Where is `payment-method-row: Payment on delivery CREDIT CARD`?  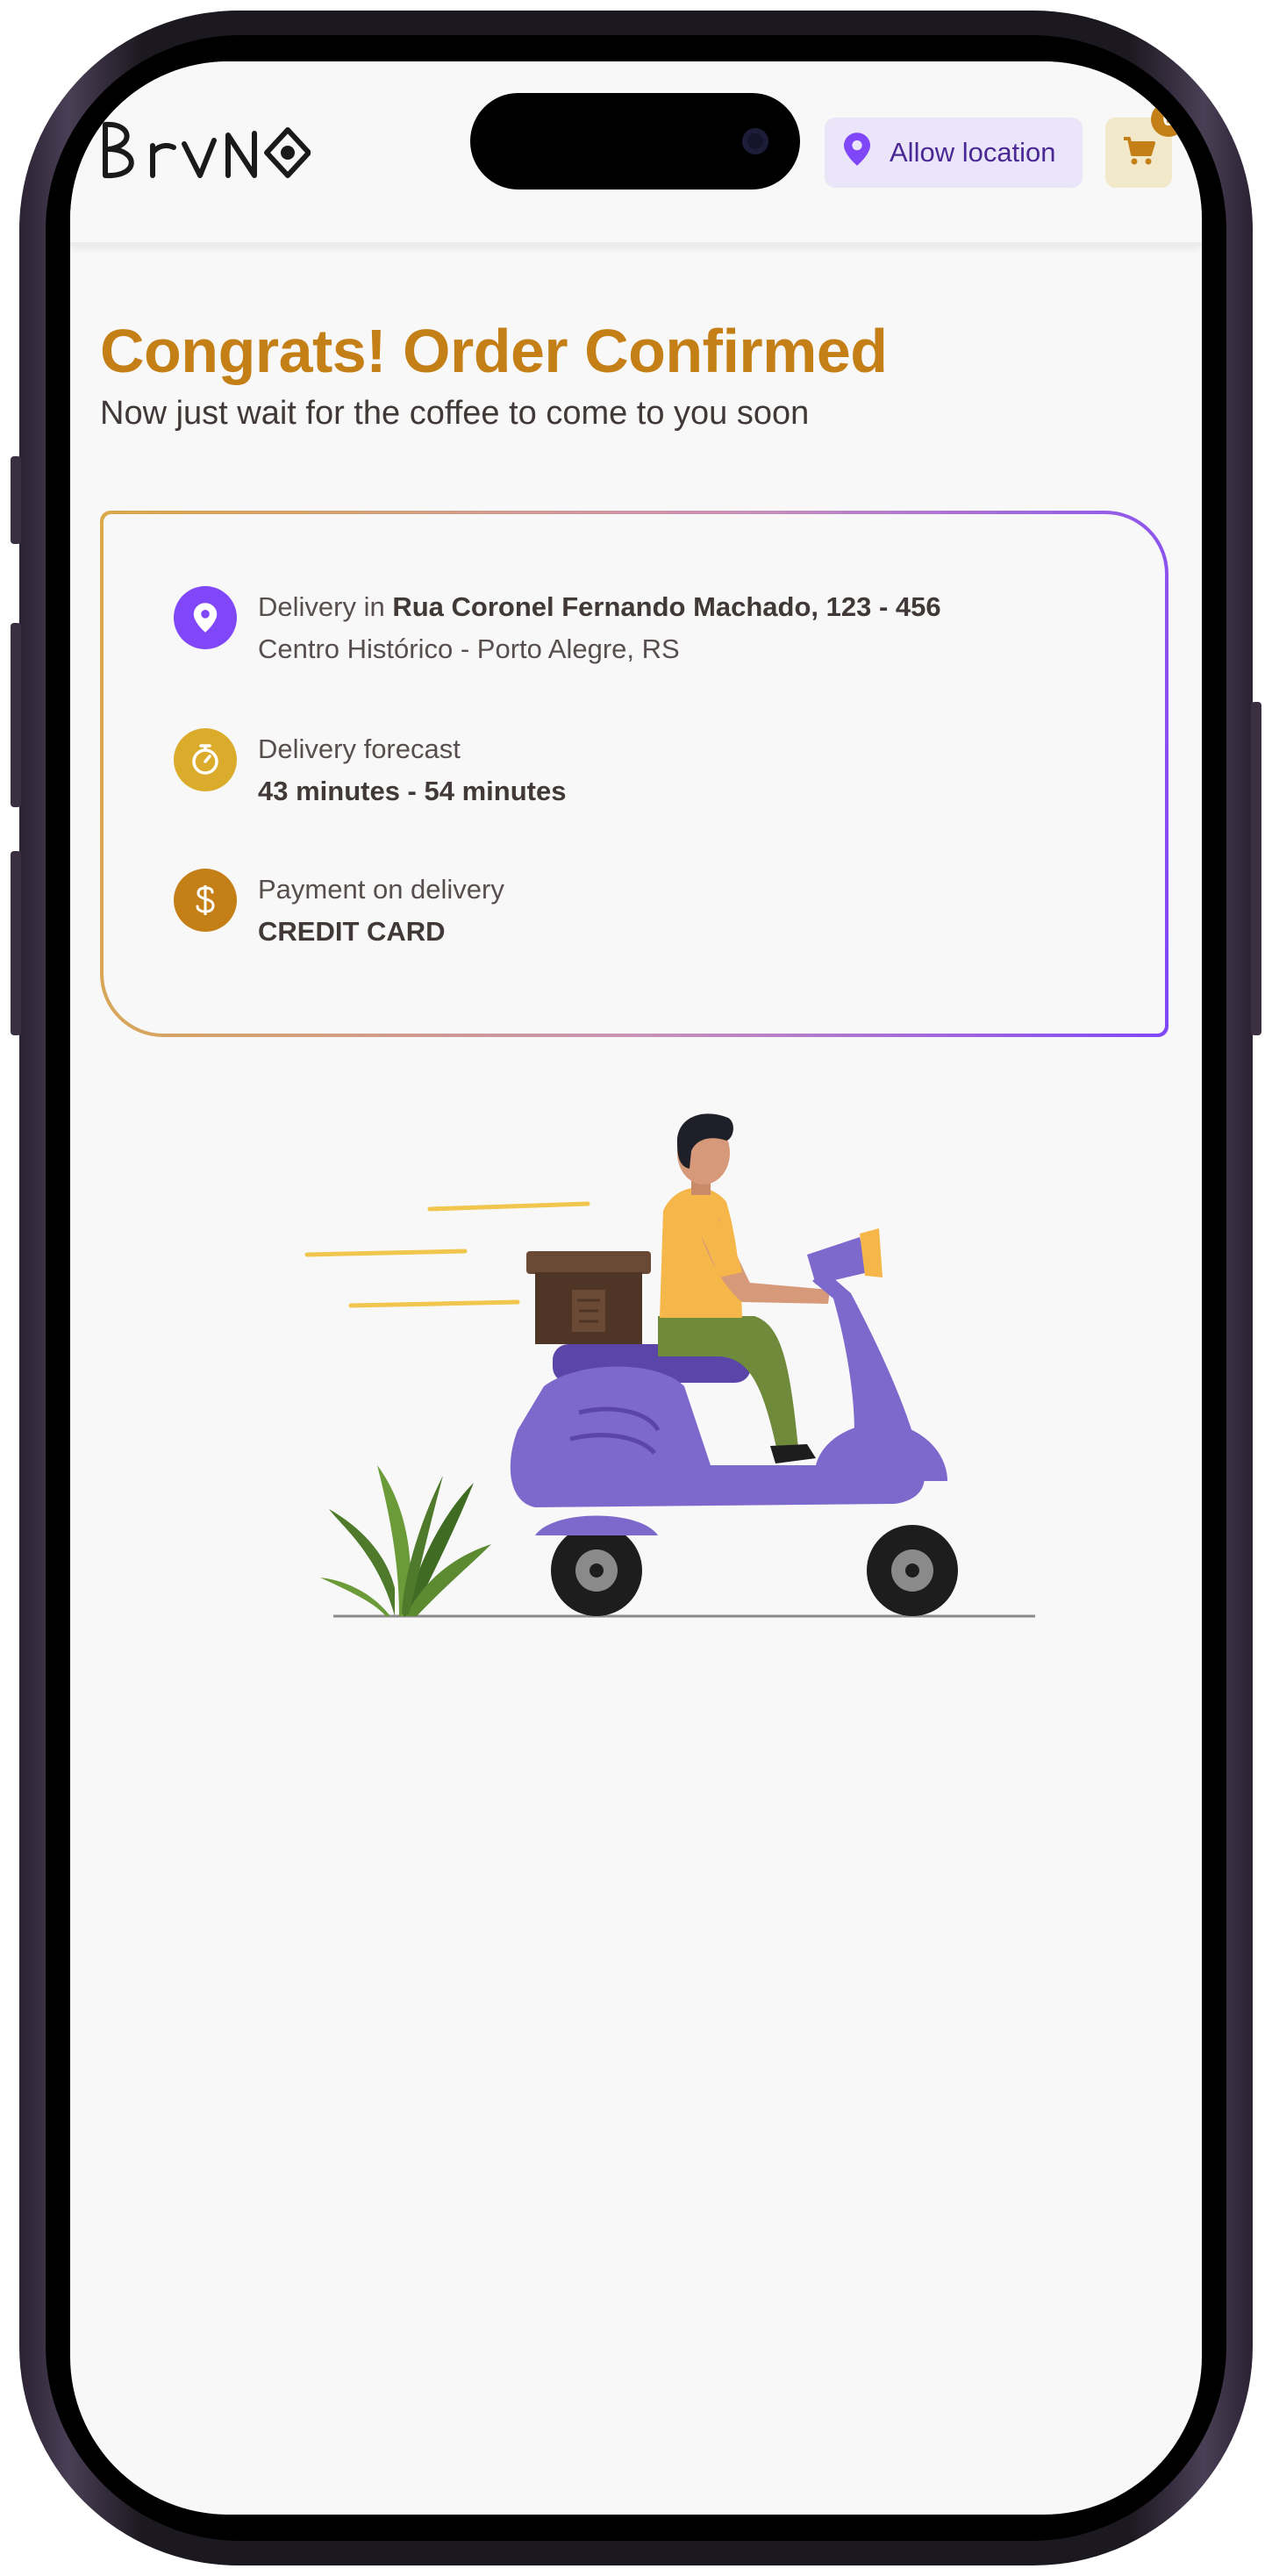 payment-method-row: Payment on delivery CREDIT CARD is located at coordinates (339, 911).